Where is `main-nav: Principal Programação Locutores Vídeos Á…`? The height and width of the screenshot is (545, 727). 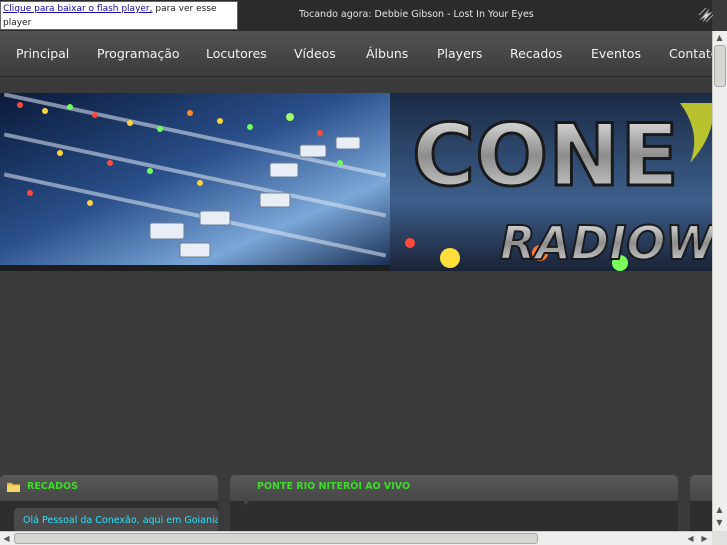
main-nav: Principal Programação Locutores Vídeos Á… is located at coordinates (356, 54).